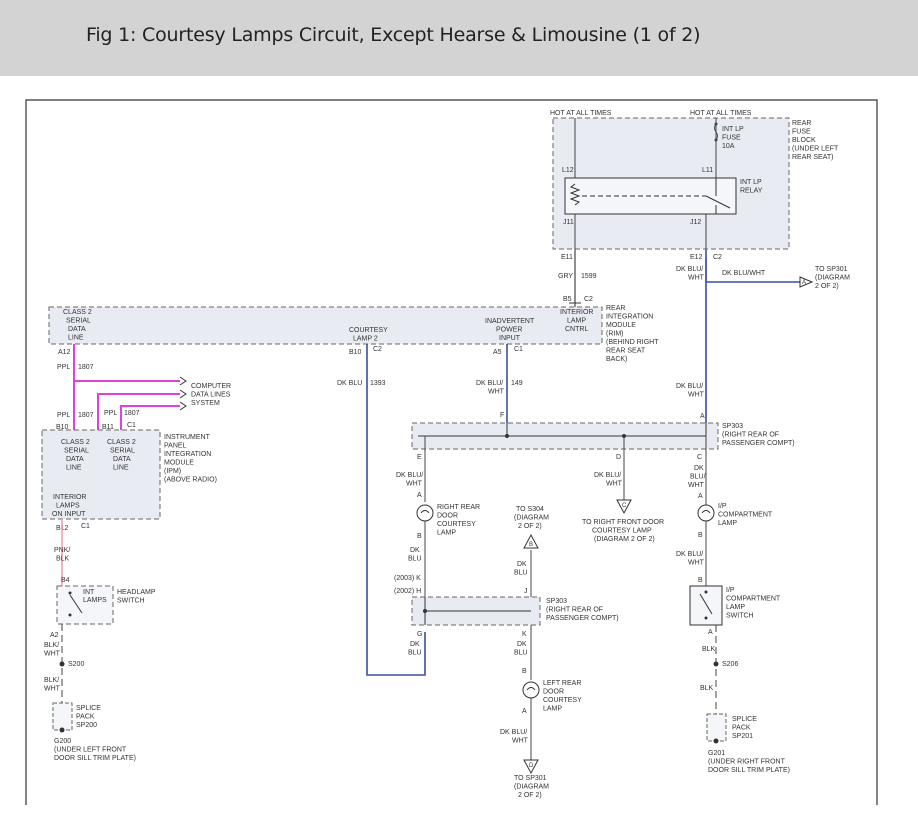 The width and height of the screenshot is (918, 827). I want to click on ip-lamp-label: I/P COMPARTMENT LAMP, so click(746, 515).